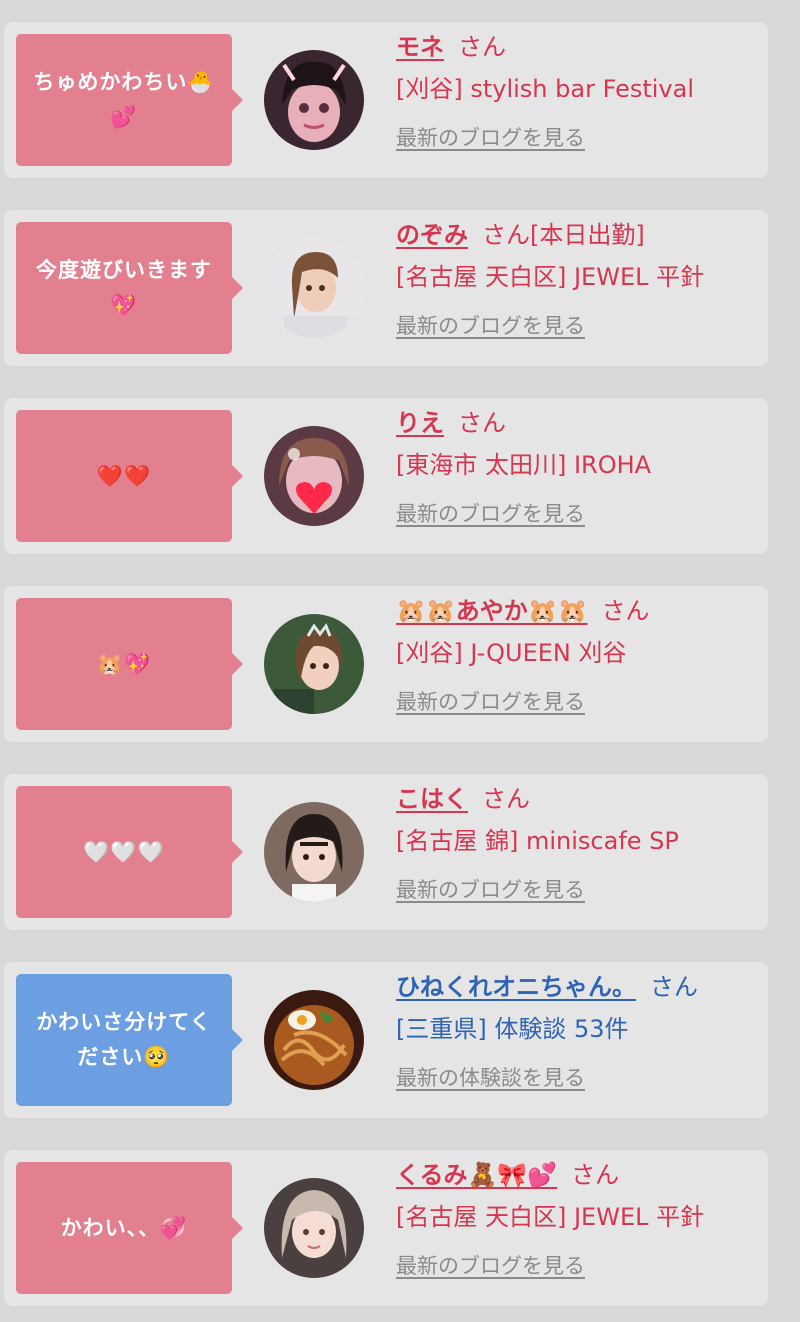  Describe the element at coordinates (386, 664) in the screenshot. I see `list-item: 🐹💖 🐹🐹あやか🐹🐹 さん [刈谷] J-QUEEN 刈谷 最新のブログを見る` at that location.